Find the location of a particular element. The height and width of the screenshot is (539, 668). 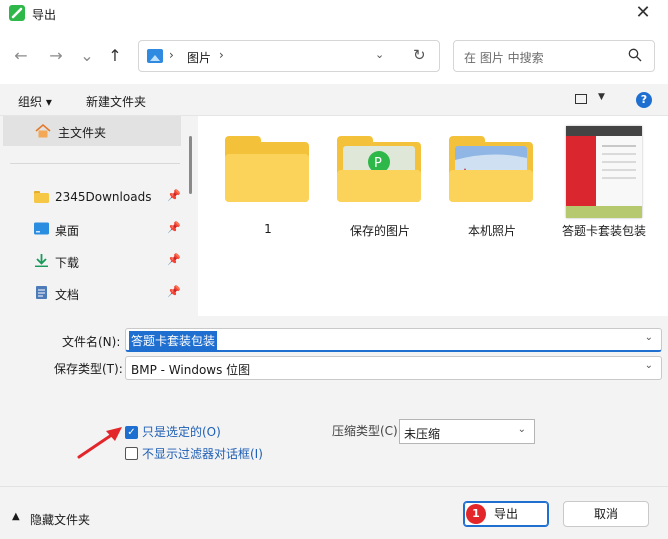

address-bar: › 图片 › ⌄ ↻ is located at coordinates (289, 56).